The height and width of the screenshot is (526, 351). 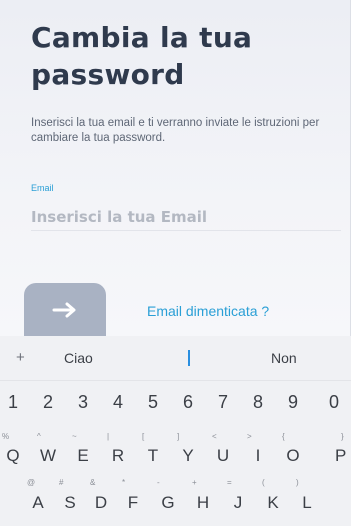 What do you see at coordinates (14, 402) in the screenshot?
I see `key-1: 1` at bounding box center [14, 402].